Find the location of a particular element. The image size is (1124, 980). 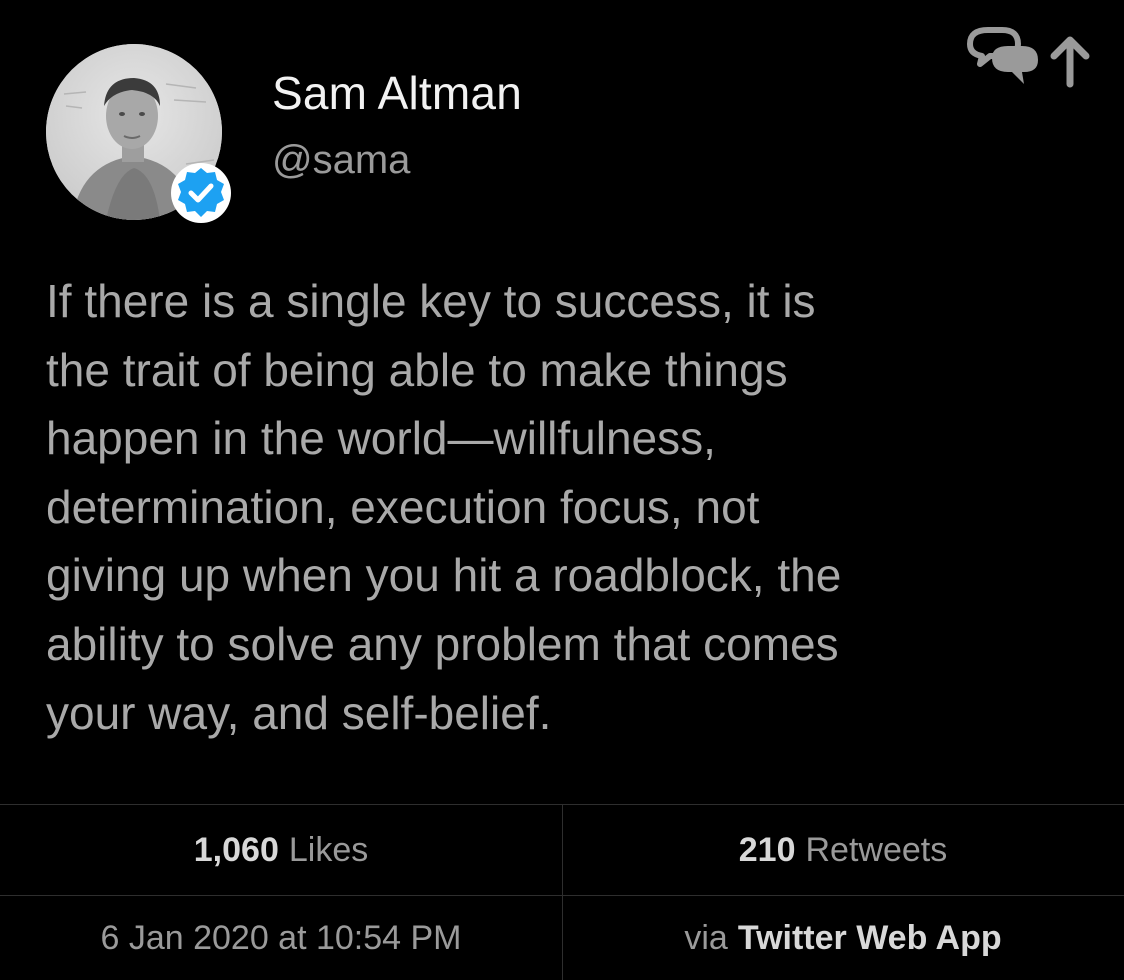

share-button is located at coordinates (1028, 59).